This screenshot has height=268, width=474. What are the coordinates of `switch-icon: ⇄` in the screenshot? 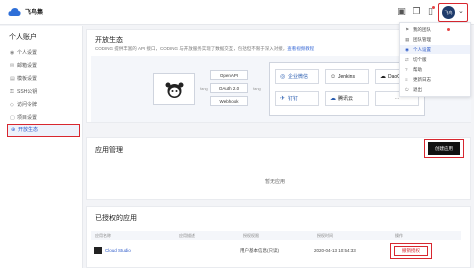 It's located at (407, 59).